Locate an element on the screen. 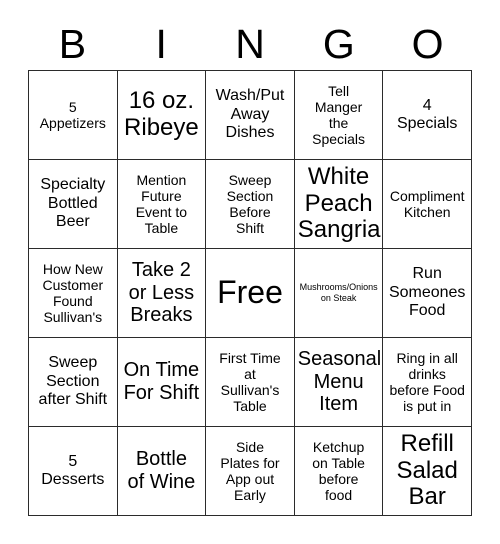  bingo-cell-label: First Time at Sullivan's Table is located at coordinates (250, 382).